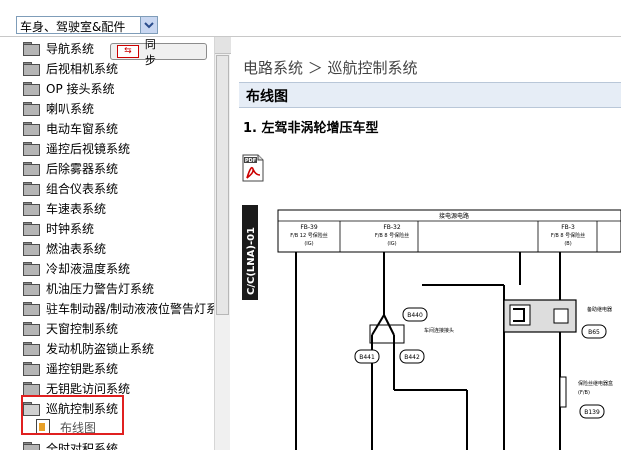 Image resolution: width=621 pixels, height=453 pixels. I want to click on section-header: 布线图, so click(430, 95).